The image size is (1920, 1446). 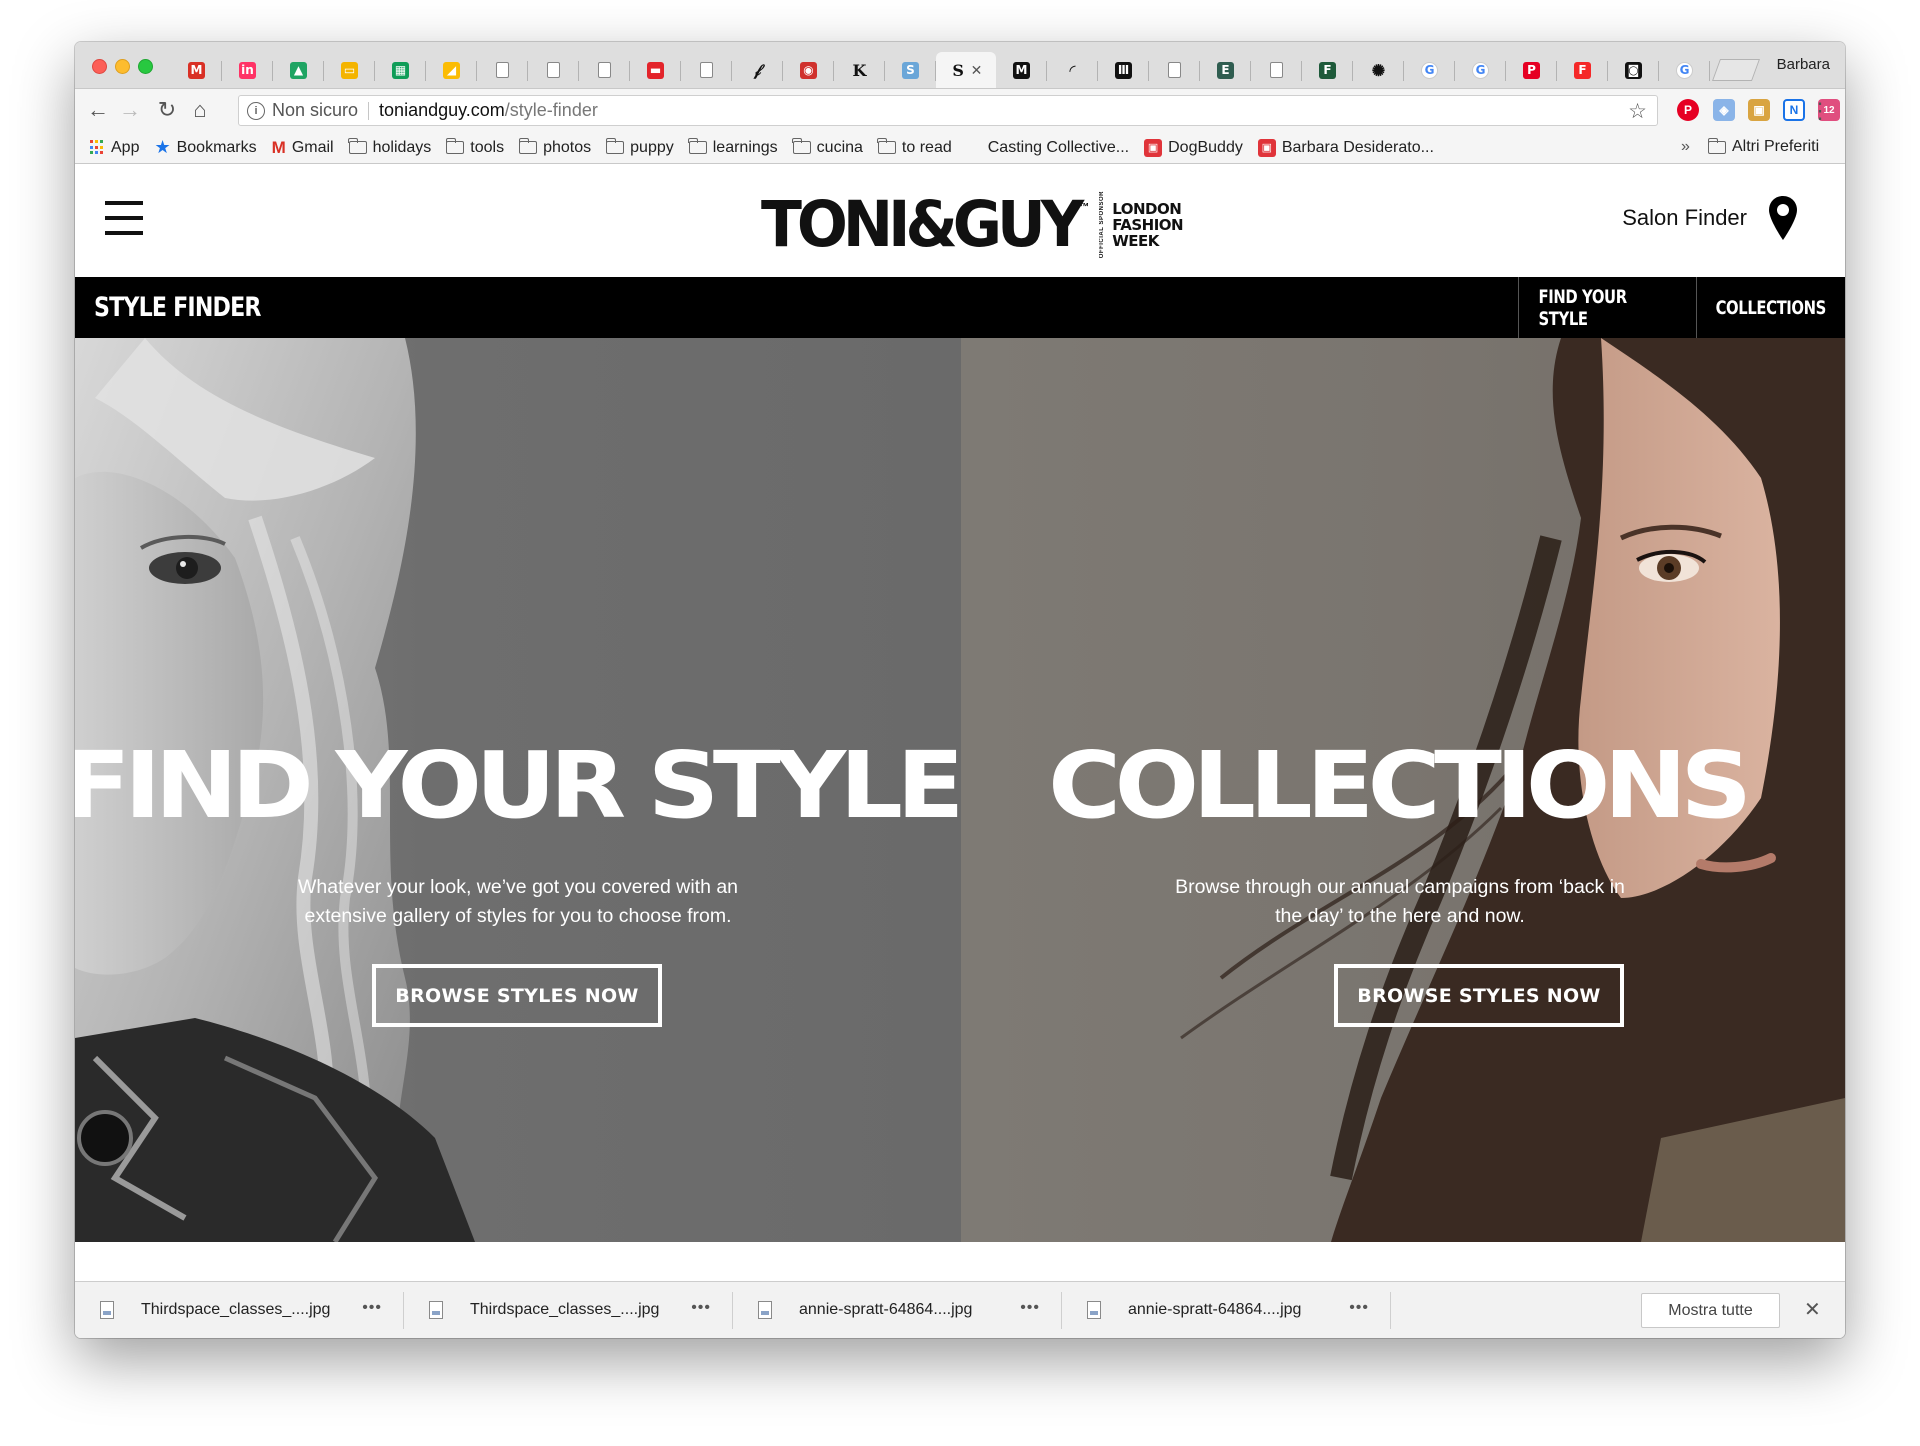 I want to click on extension-icon: ◈, so click(x=1724, y=110).